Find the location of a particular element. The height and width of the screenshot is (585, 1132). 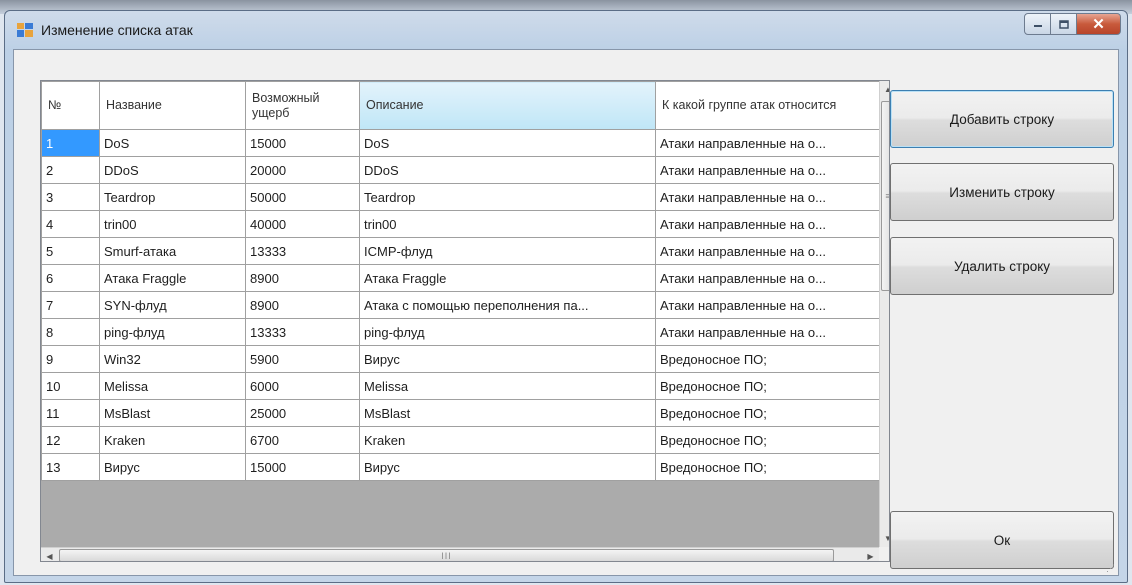

minimize-button is located at coordinates (1037, 24).